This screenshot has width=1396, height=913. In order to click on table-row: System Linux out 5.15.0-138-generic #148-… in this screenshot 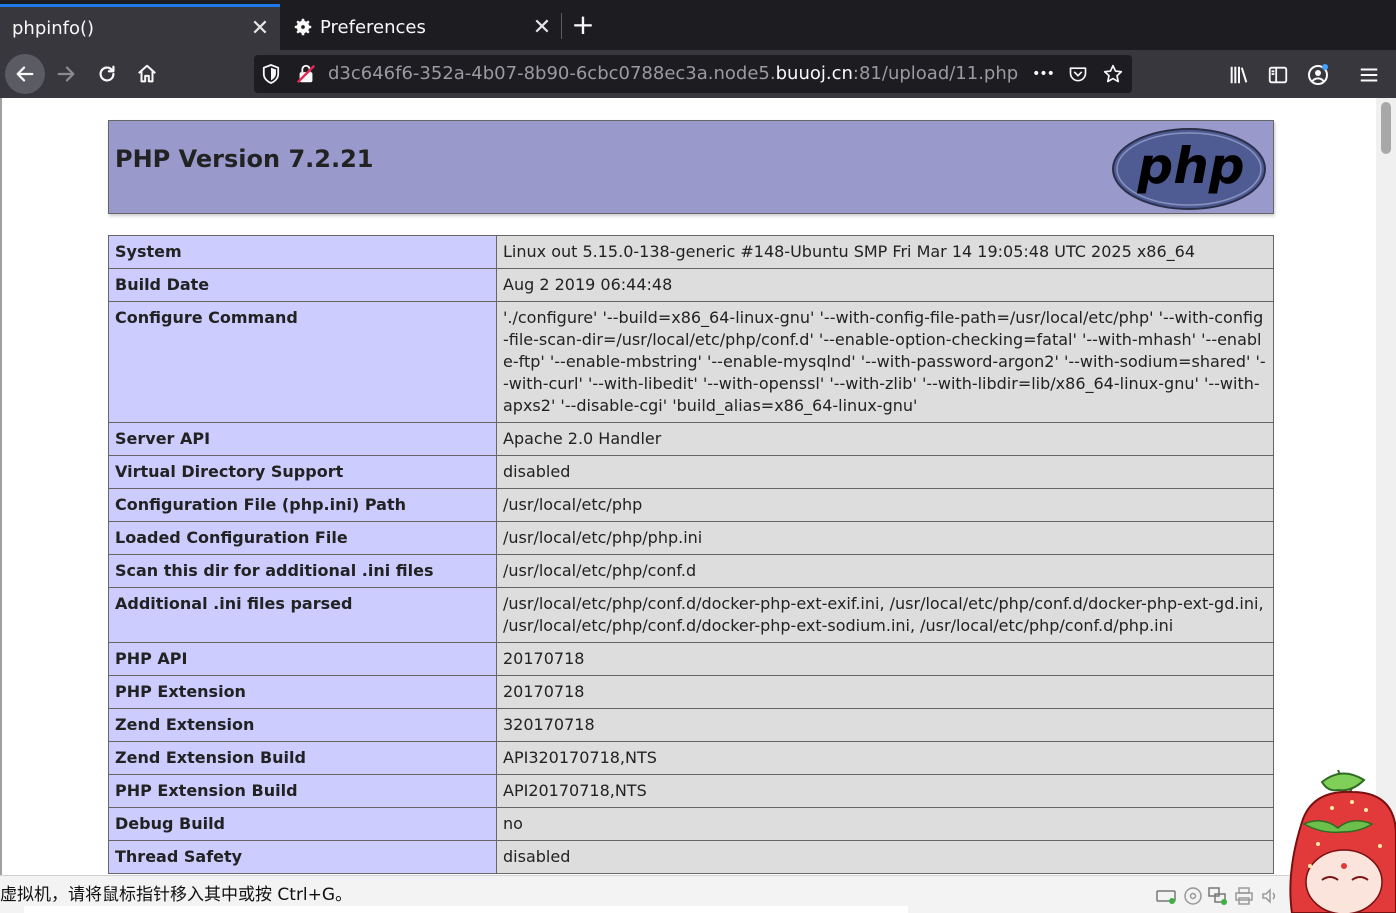, I will do `click(691, 252)`.